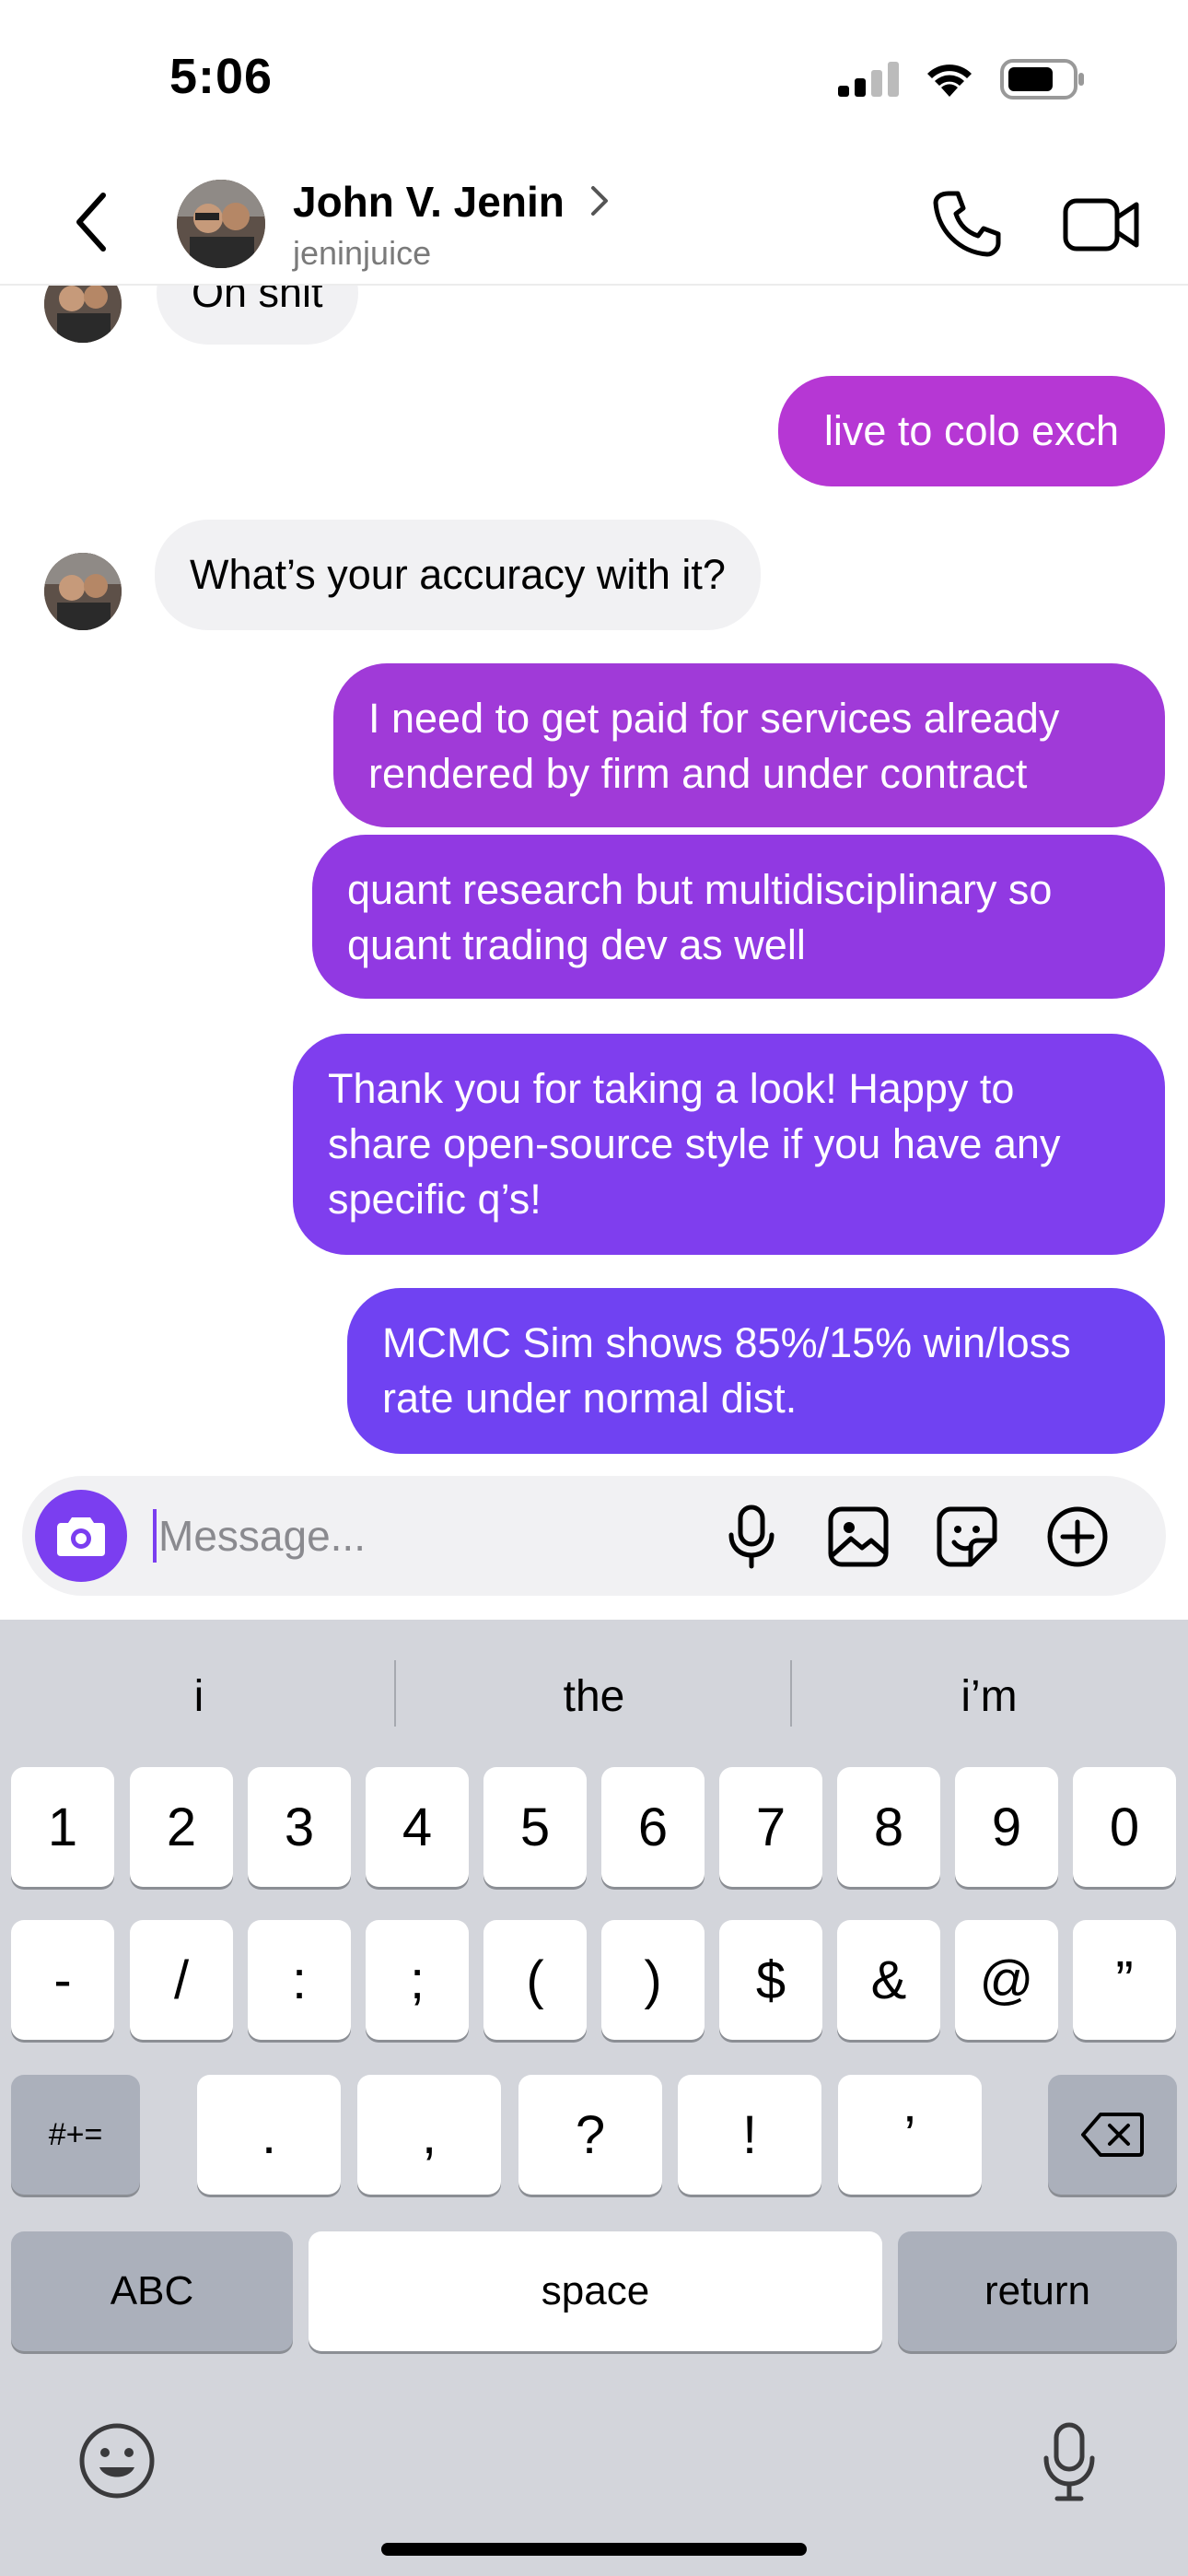 The image size is (1188, 2576). Describe the element at coordinates (152, 2291) in the screenshot. I see `abc-key: ABC` at that location.